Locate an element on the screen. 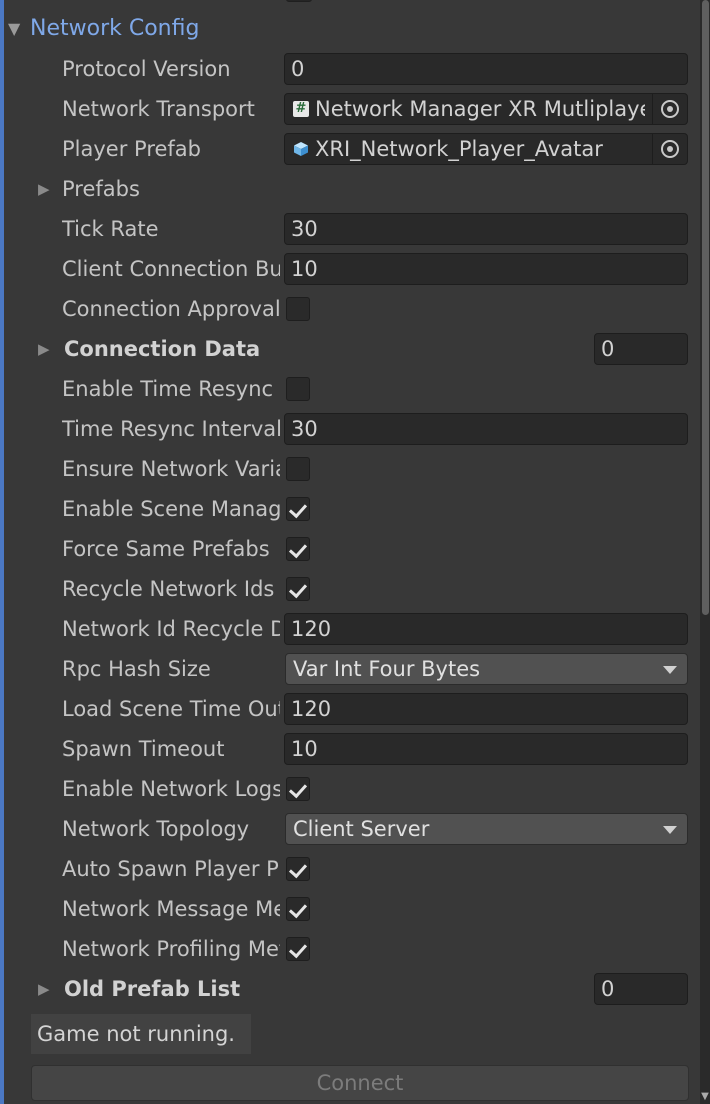 This screenshot has width=710, height=1104. network-message-metrics-checkbox is located at coordinates (298, 909).